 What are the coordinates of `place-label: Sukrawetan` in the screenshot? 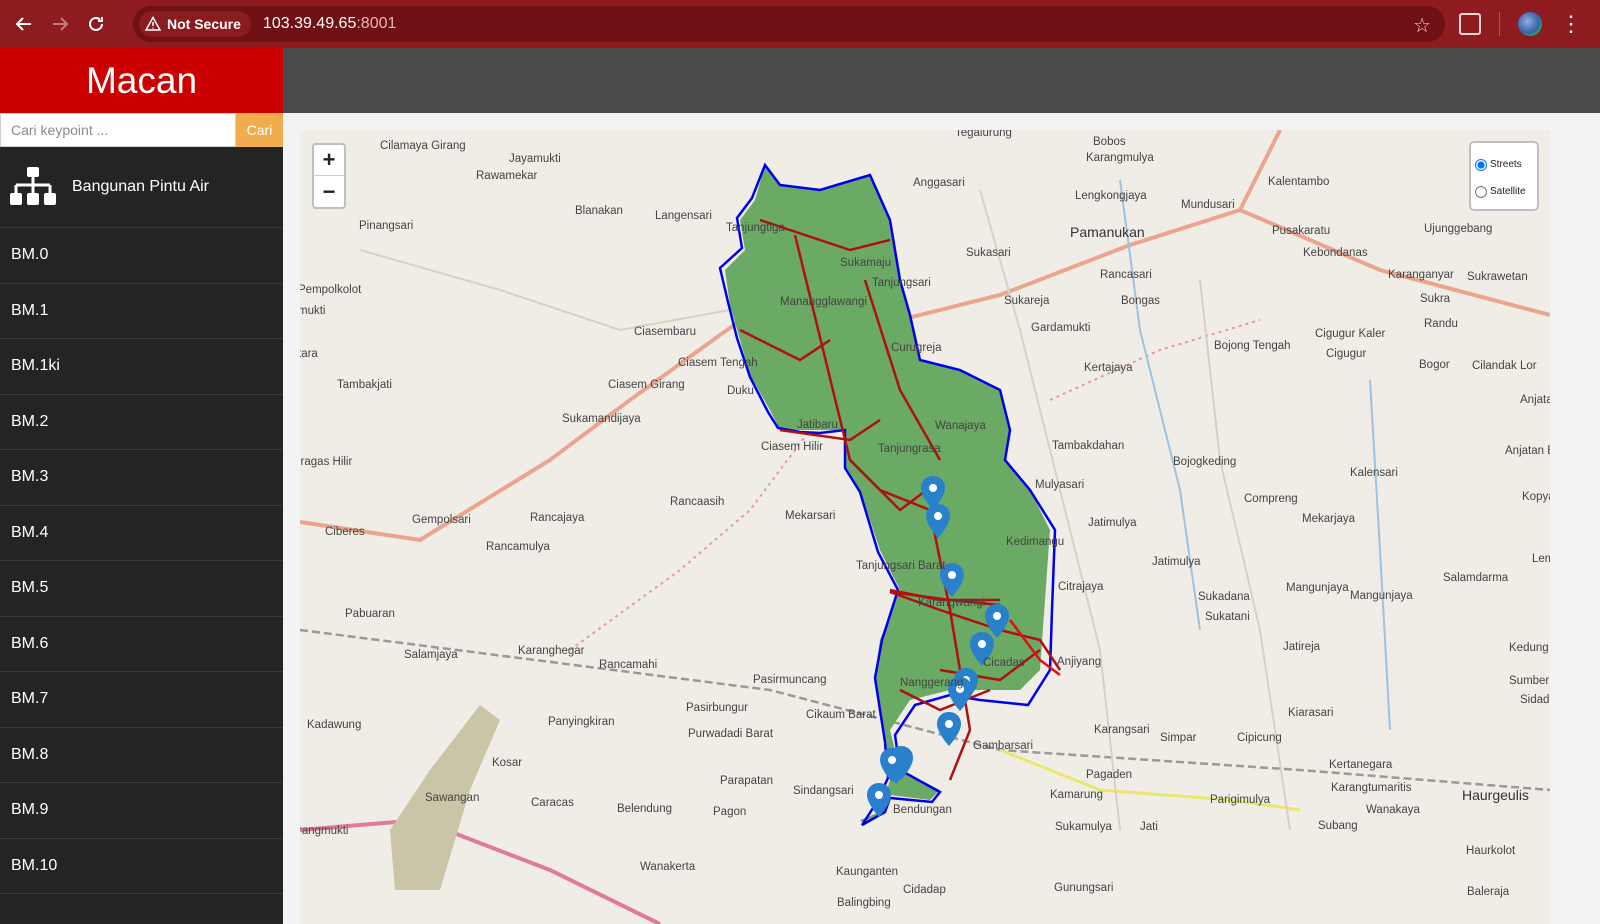 It's located at (1497, 277).